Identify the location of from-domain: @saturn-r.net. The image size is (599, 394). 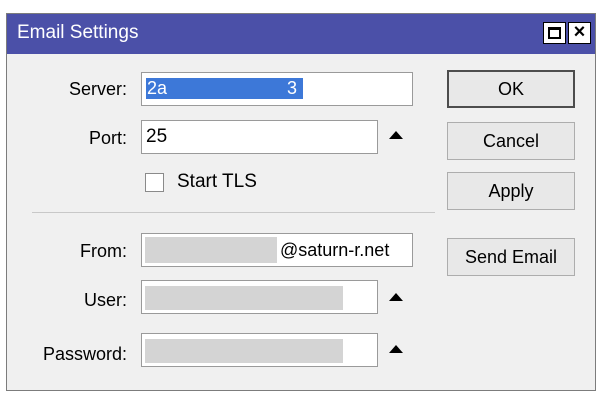
(335, 250).